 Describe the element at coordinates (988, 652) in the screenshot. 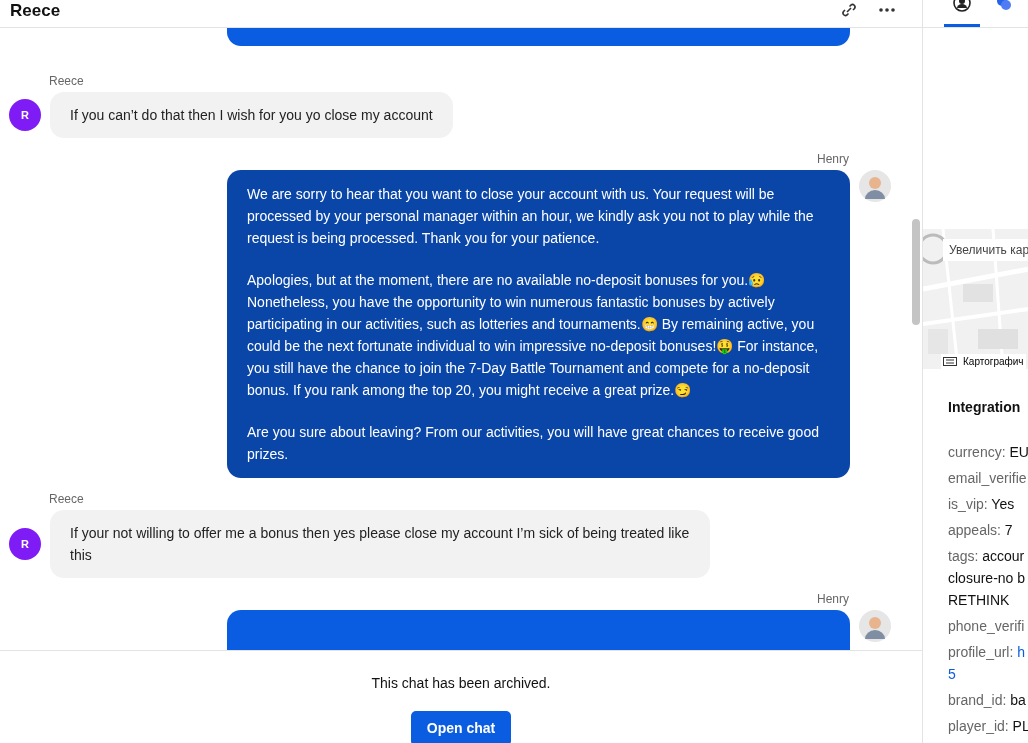

I see `field-link: profile_url: h` at that location.